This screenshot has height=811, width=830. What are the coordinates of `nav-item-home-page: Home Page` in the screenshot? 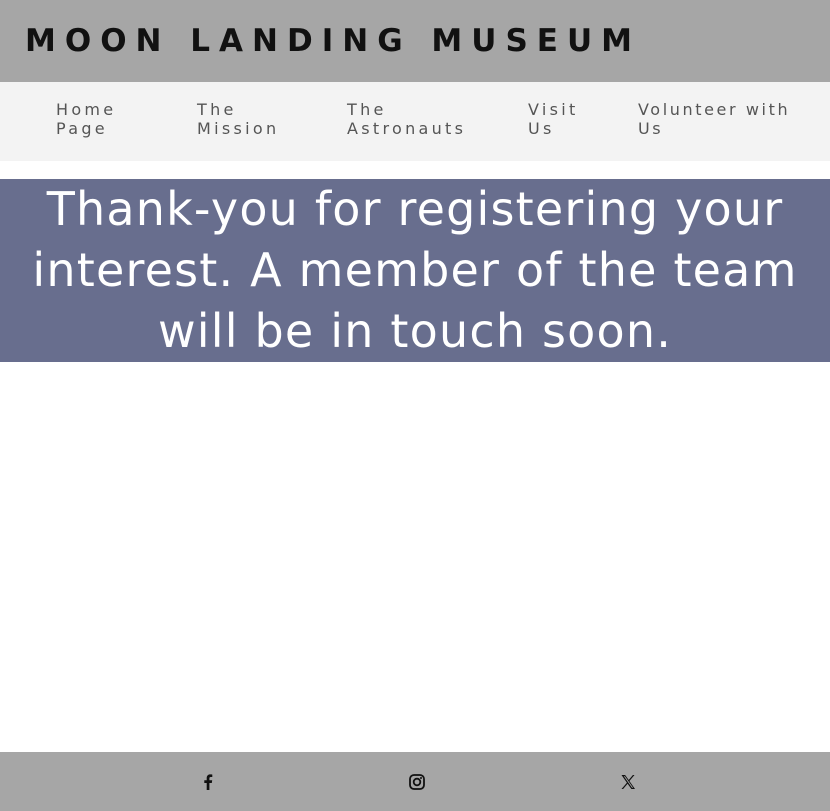 It's located at (86, 119).